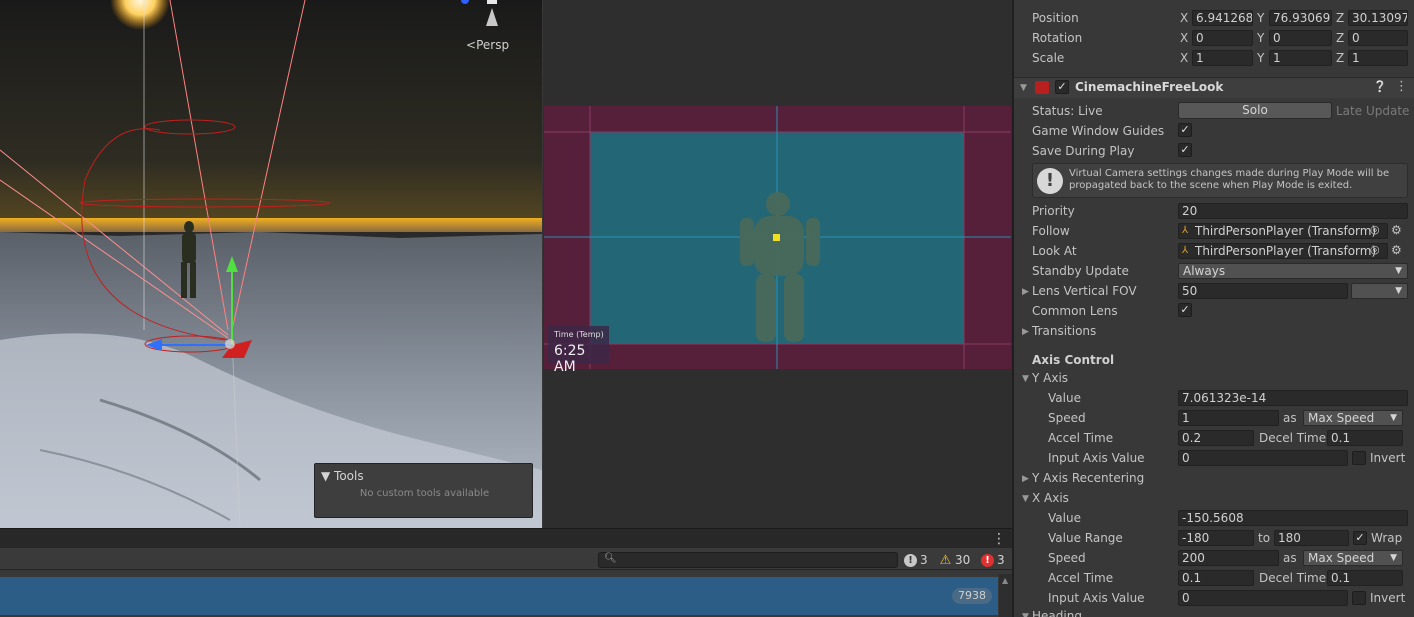  Describe the element at coordinates (1025, 614) in the screenshot. I see `heading-foldout-arrow: ▼` at that location.